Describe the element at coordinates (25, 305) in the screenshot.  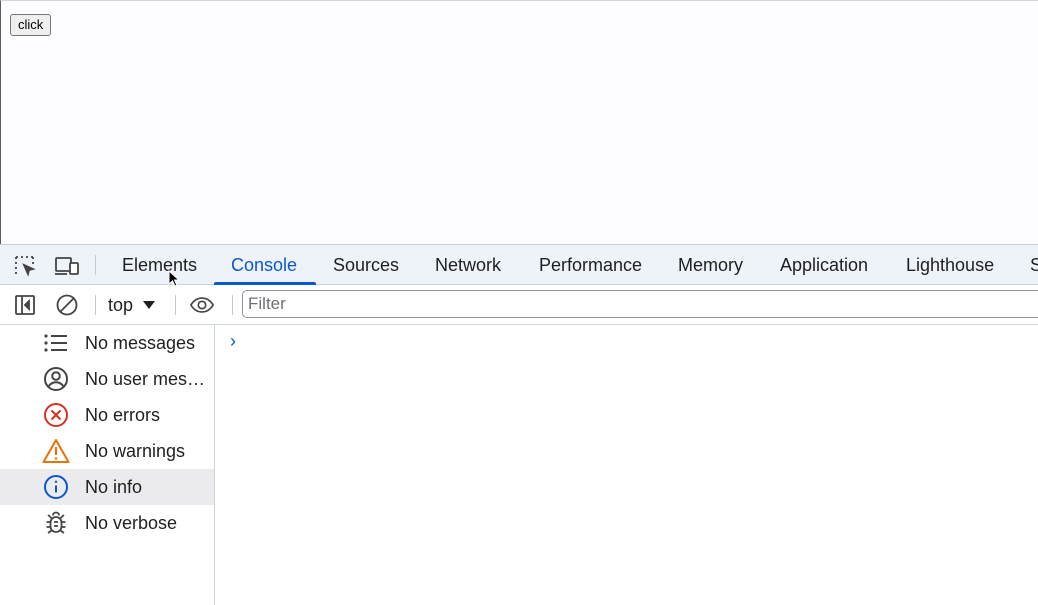
I see `sidebar-toggle-icon` at that location.